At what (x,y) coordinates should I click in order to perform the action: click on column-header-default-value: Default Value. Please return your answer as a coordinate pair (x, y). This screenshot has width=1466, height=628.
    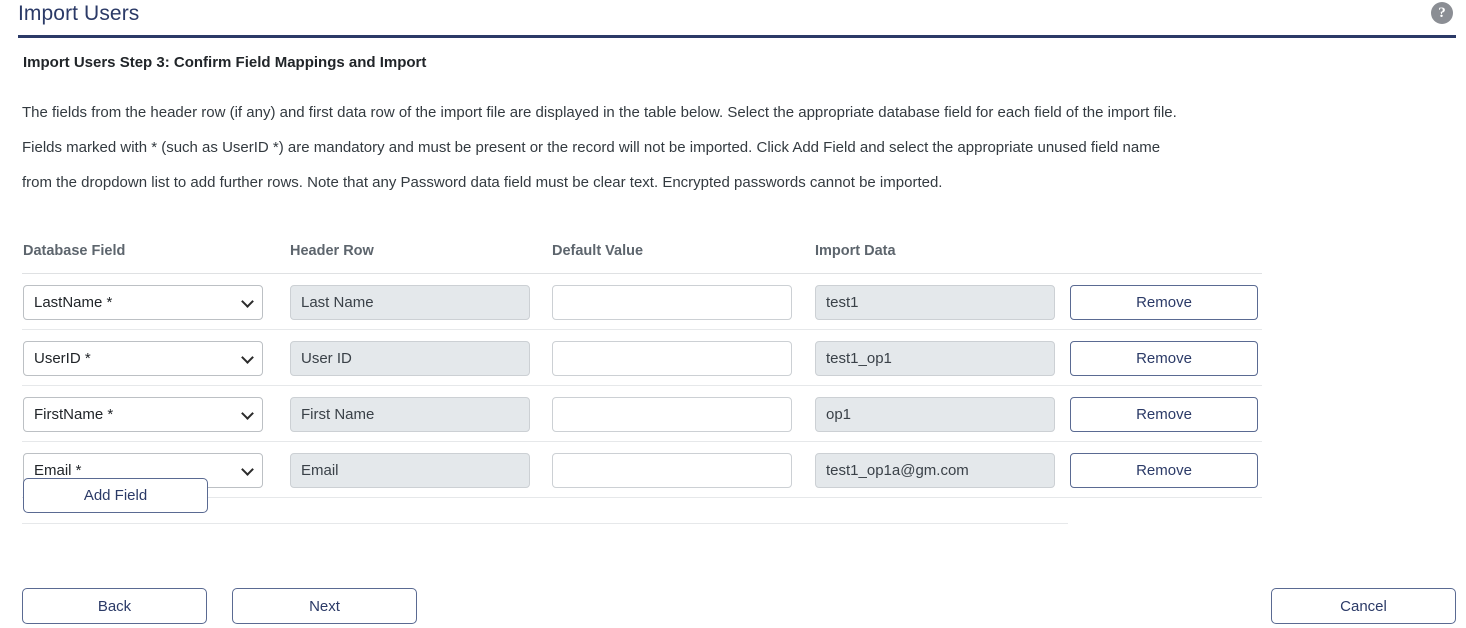
    Looking at the image, I should click on (598, 251).